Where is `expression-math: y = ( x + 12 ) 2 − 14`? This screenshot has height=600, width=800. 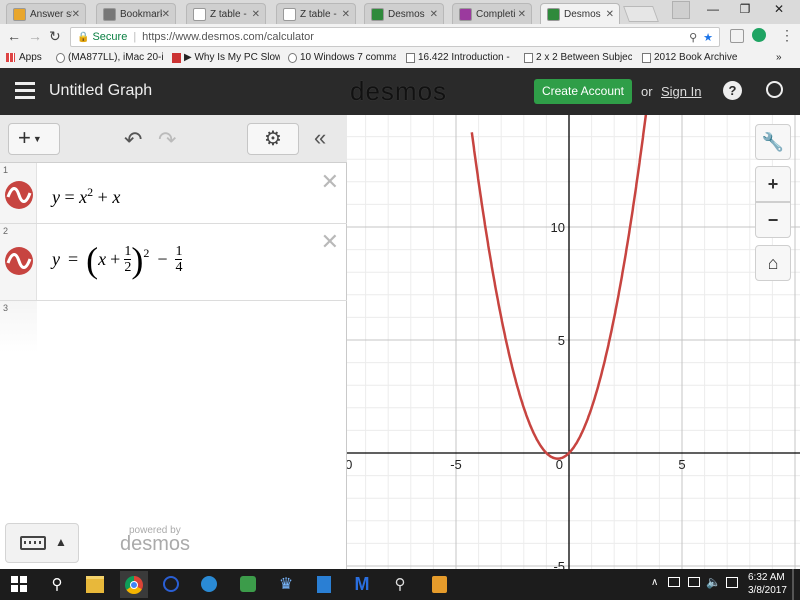
expression-math: y = ( x + 12 ) 2 − 14 is located at coordinates (117, 260).